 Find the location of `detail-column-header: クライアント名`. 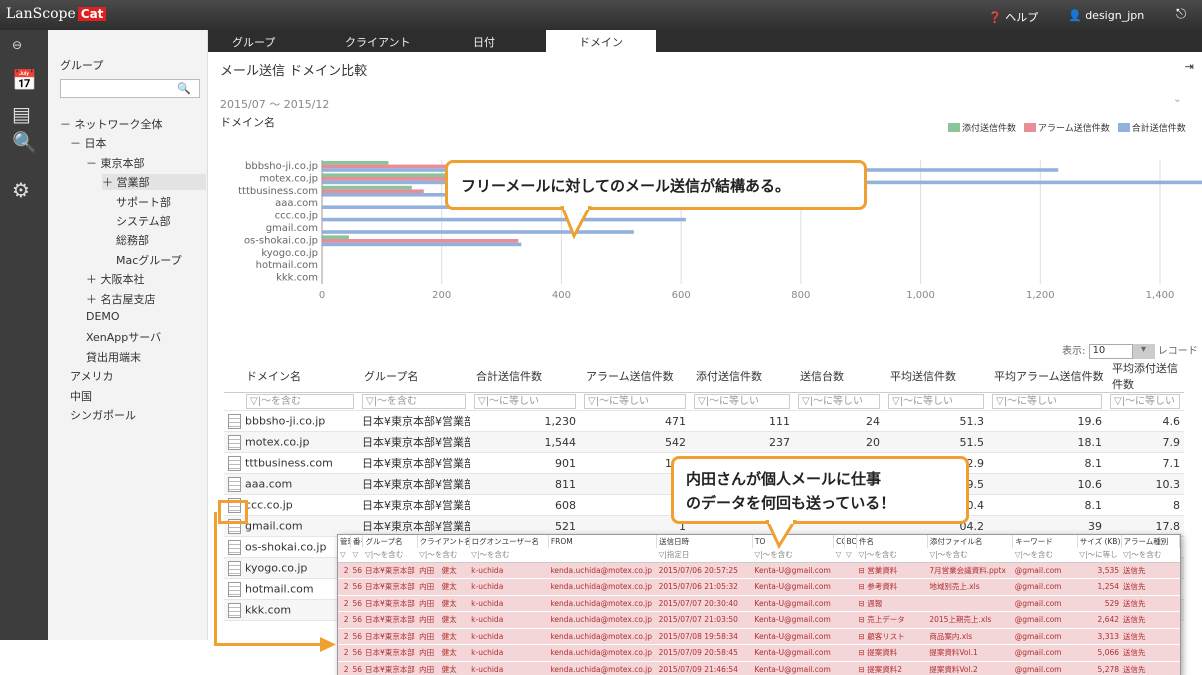

detail-column-header: クライアント名 is located at coordinates (443, 541).